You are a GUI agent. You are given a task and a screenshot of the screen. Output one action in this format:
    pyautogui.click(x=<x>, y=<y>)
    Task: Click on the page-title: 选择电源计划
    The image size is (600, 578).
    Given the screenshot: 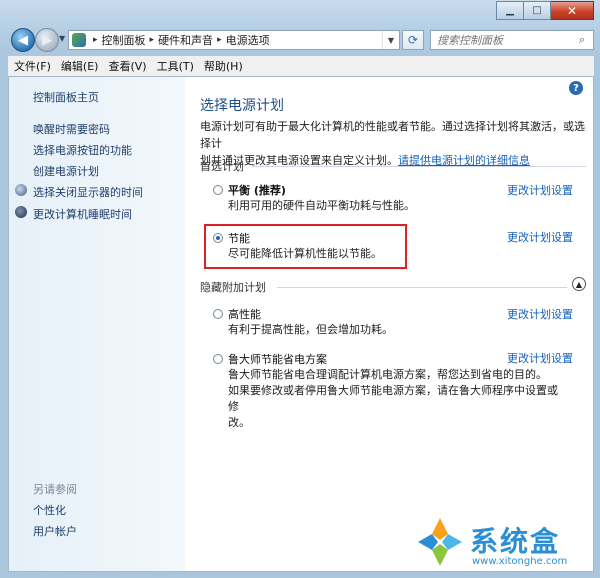 What is the action you would take?
    pyautogui.click(x=242, y=106)
    